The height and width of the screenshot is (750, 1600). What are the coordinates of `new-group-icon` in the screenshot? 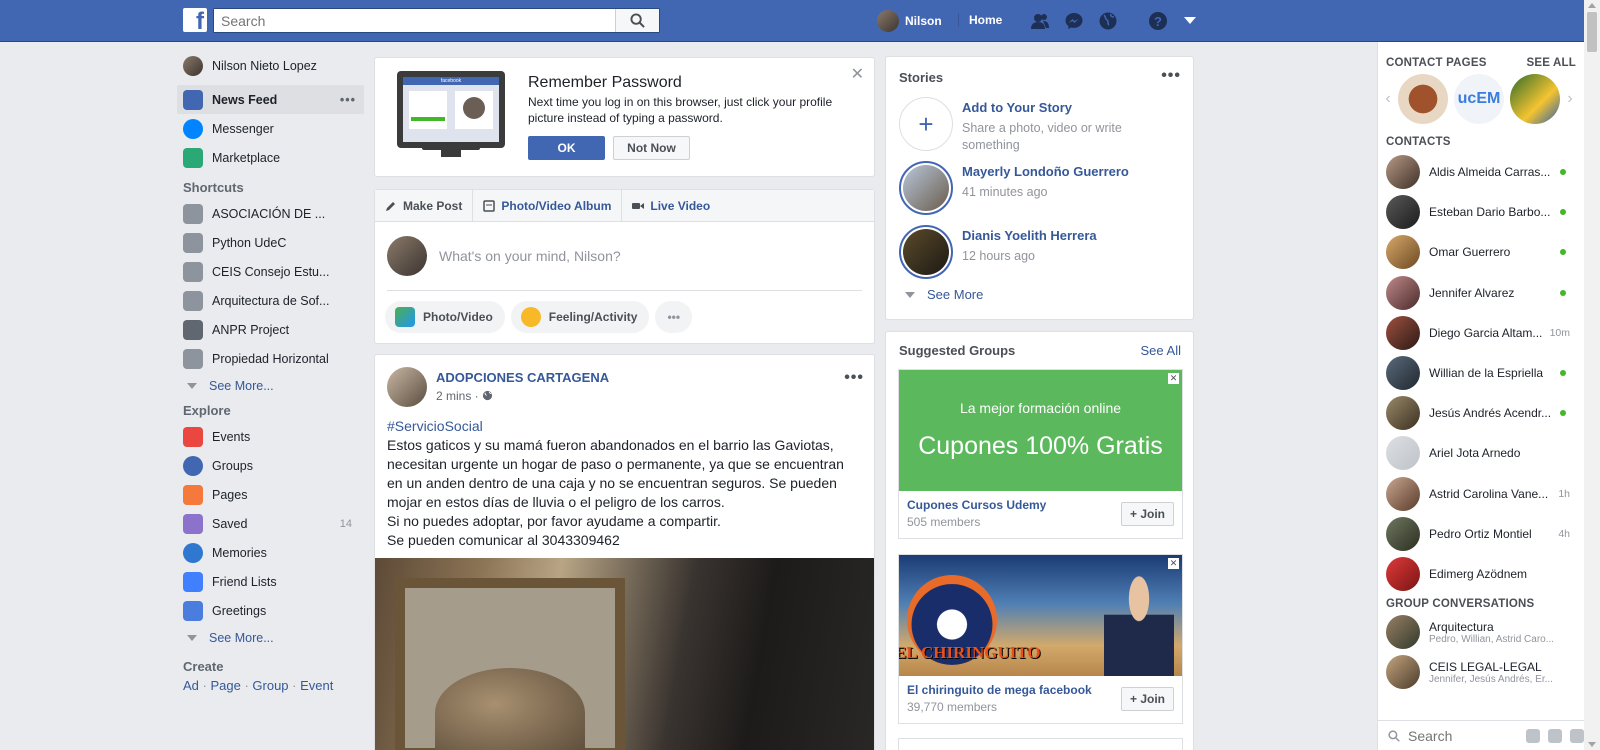 It's located at (1577, 735).